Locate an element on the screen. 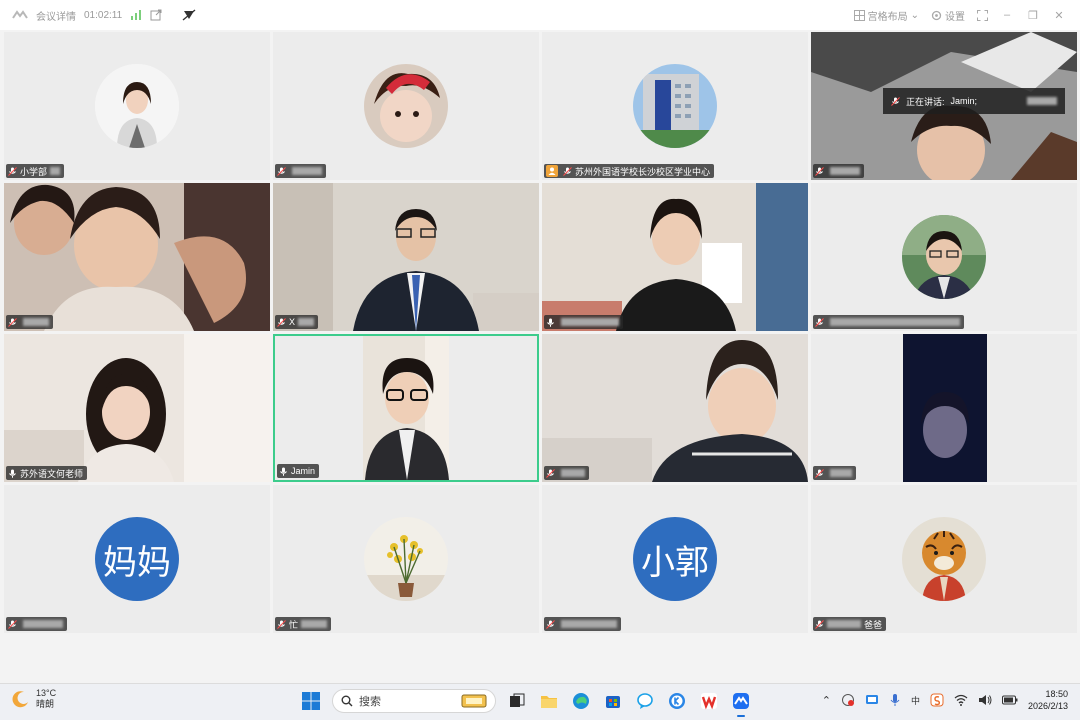 This screenshot has height=720, width=1080. input-method-indicator: 中 is located at coordinates (915, 700).